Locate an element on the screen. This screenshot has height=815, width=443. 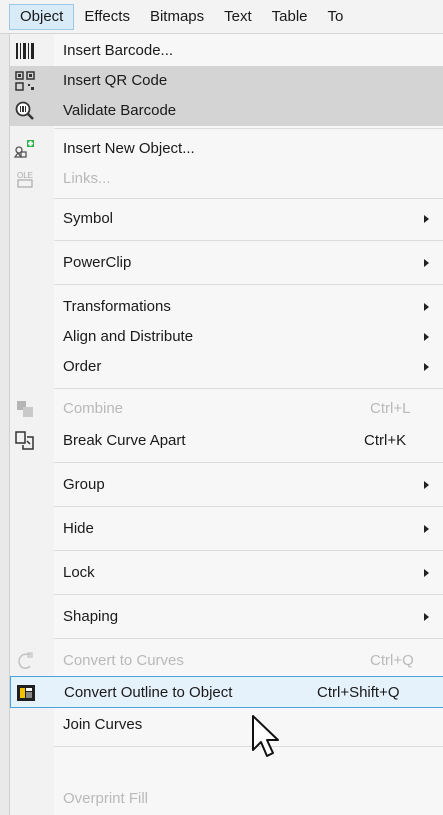
menu-item-label: Transformations is located at coordinates (117, 306).